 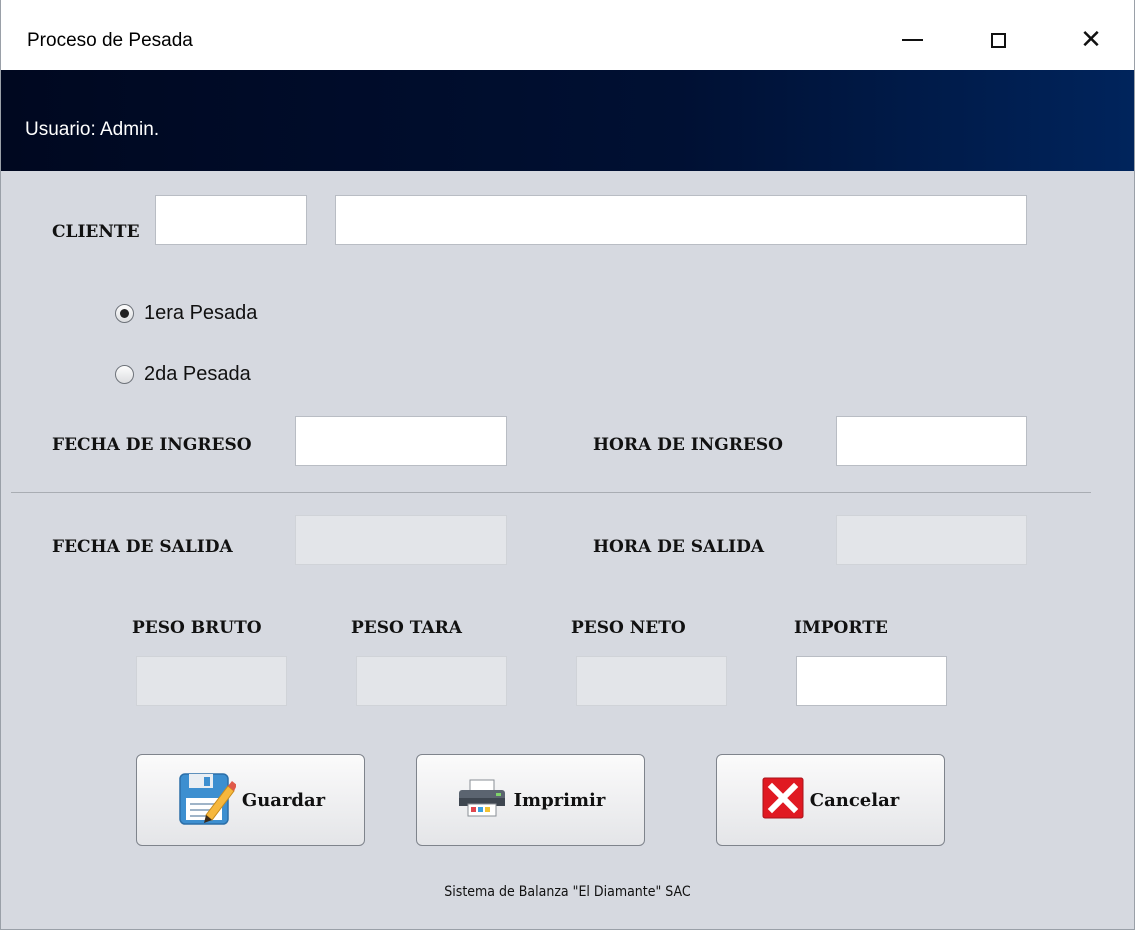 I want to click on cancel-icon, so click(x=783, y=800).